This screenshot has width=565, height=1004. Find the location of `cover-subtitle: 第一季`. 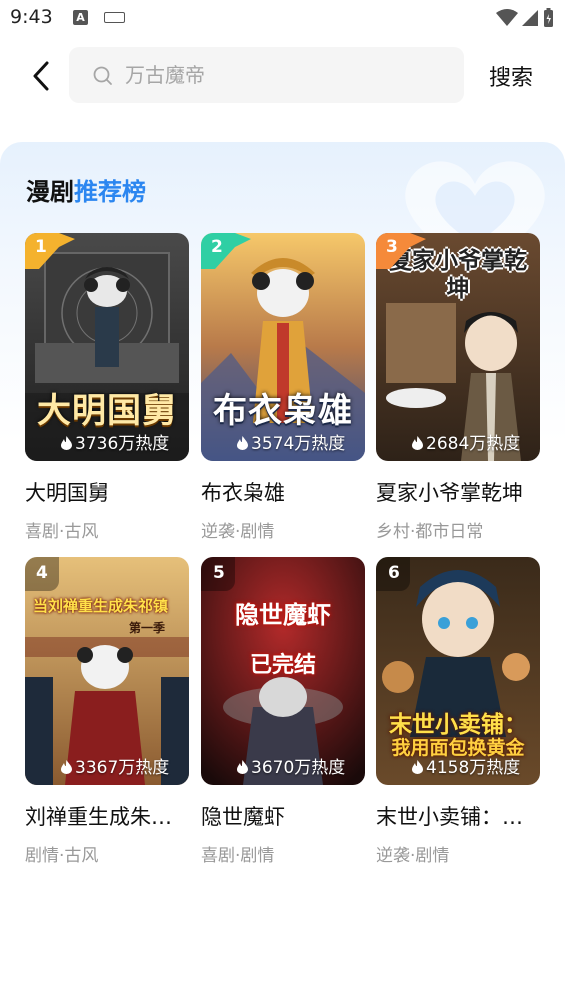

cover-subtitle: 第一季 is located at coordinates (147, 628).